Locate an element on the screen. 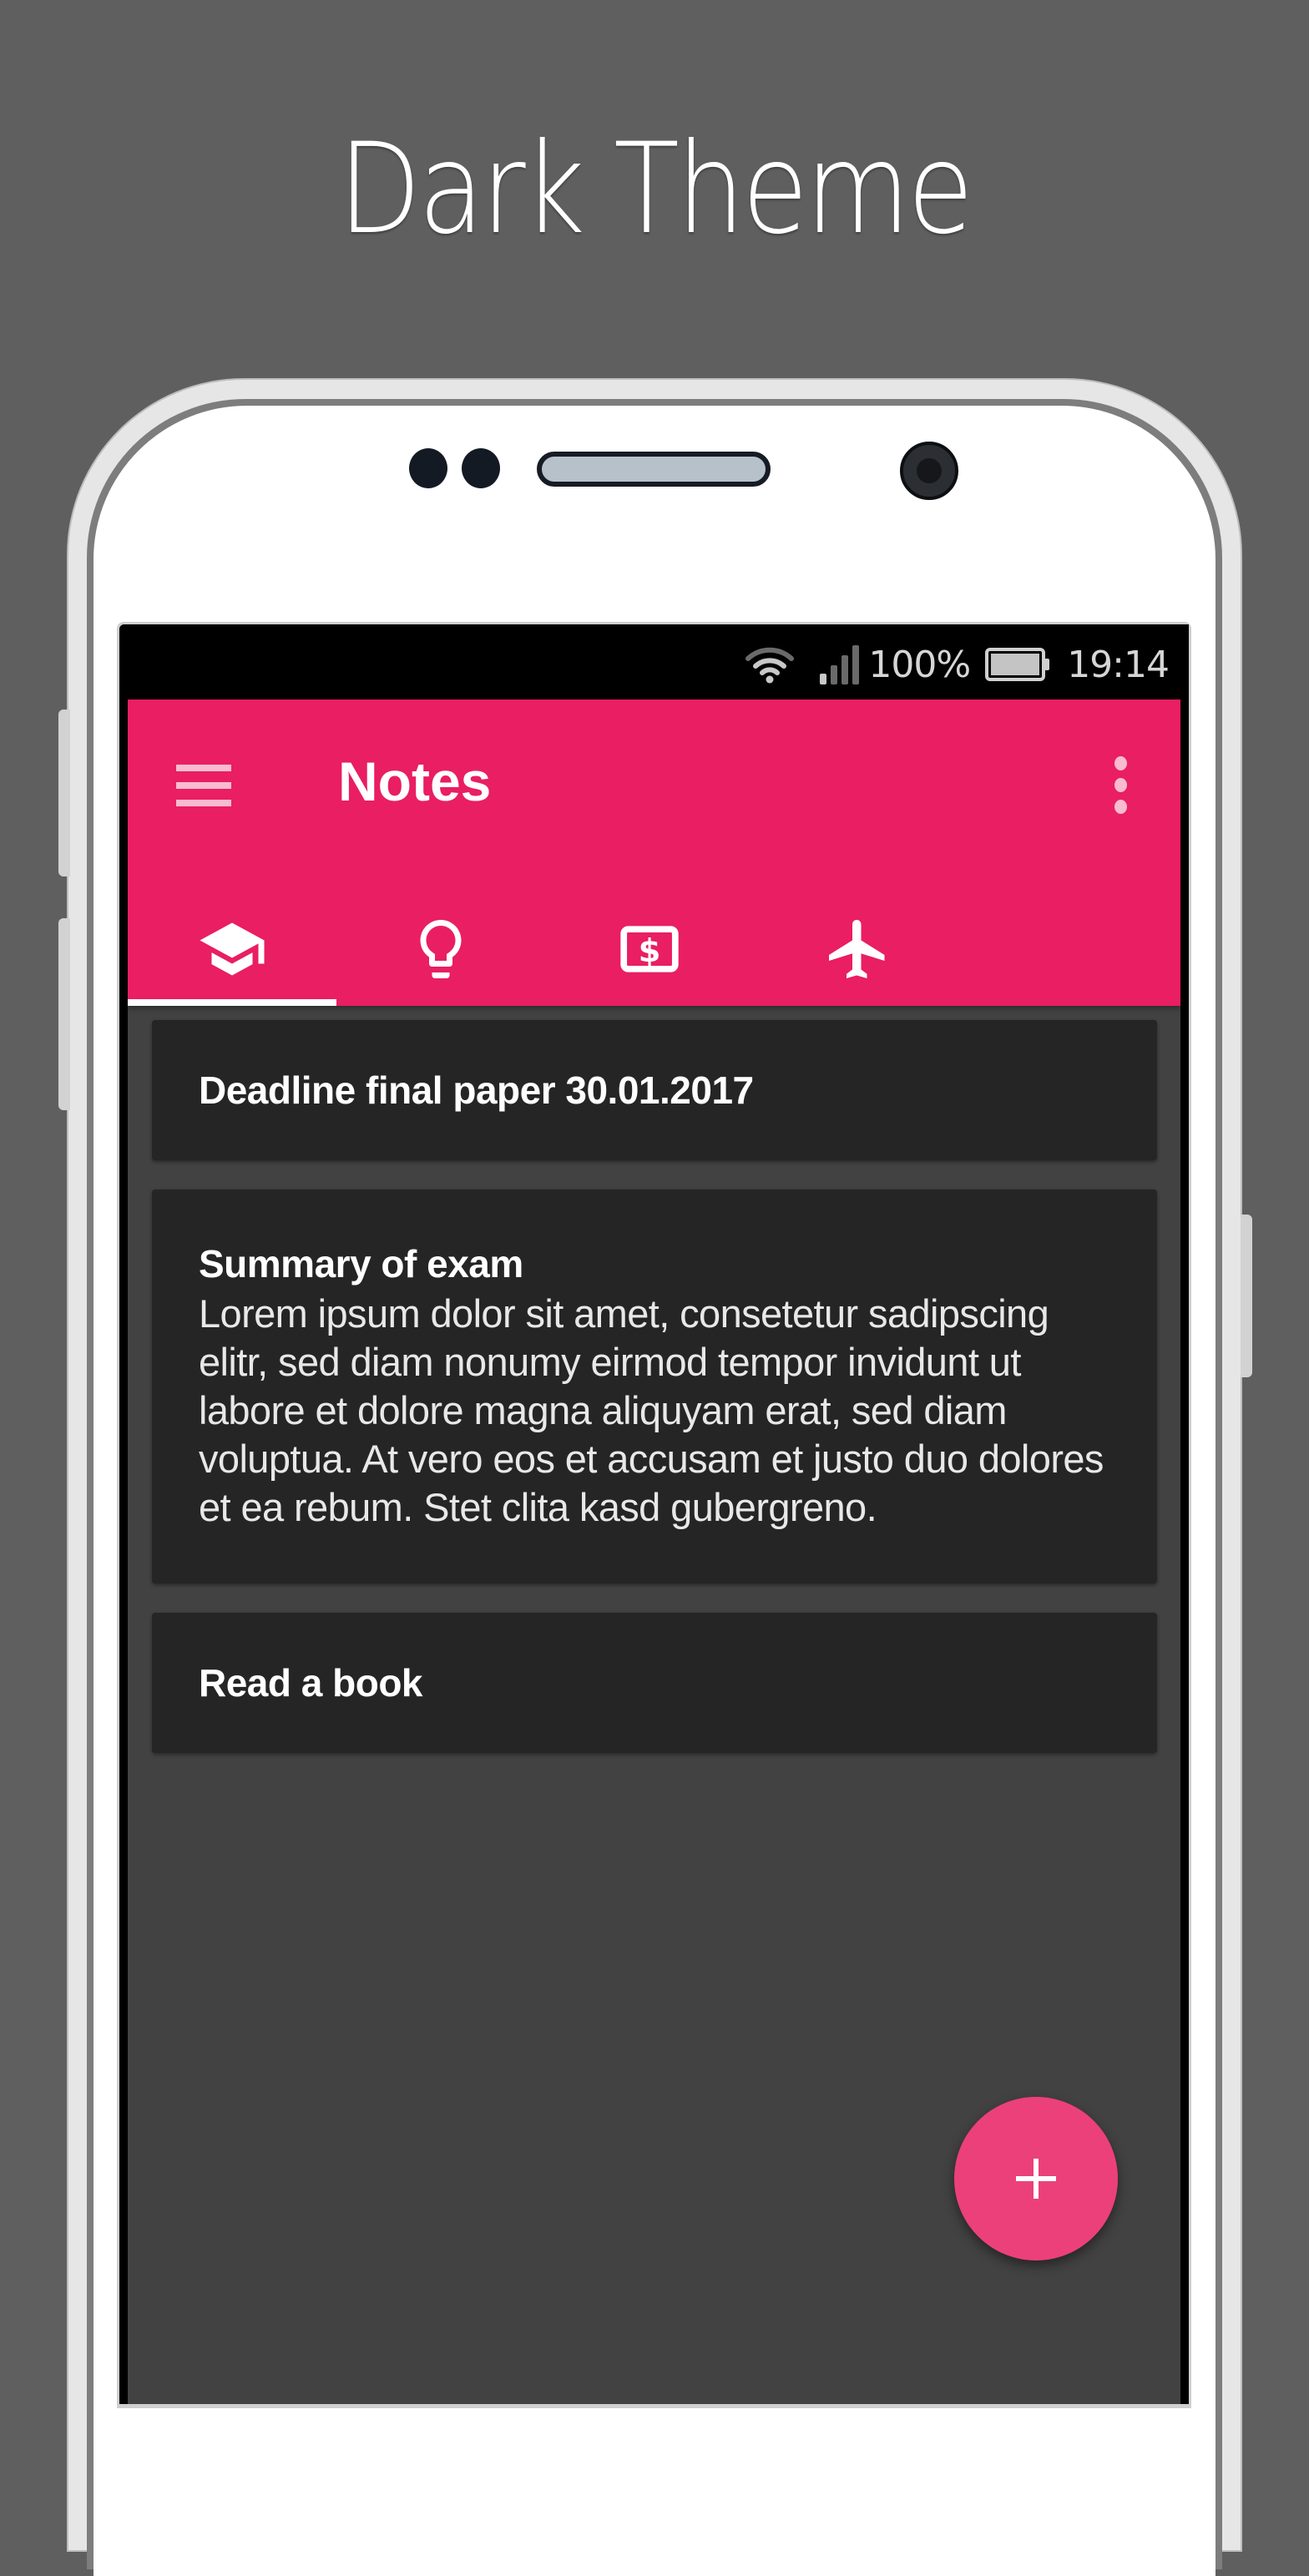 Image resolution: width=1309 pixels, height=2576 pixels. more-vertical-icon is located at coordinates (1121, 785).